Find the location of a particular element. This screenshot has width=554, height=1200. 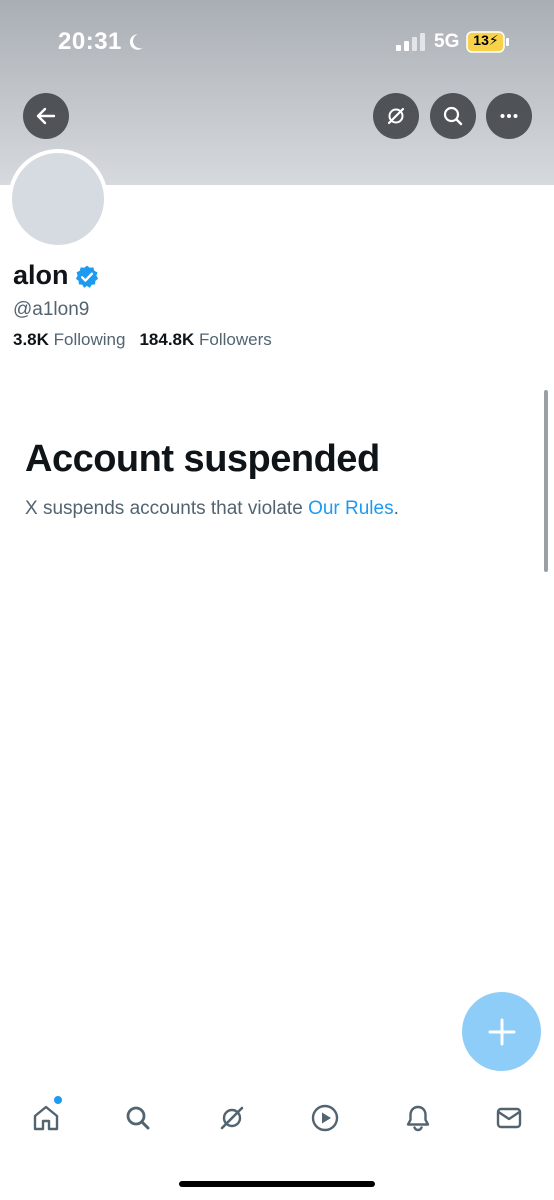

profile-handle: @a1lon9 is located at coordinates (51, 309).